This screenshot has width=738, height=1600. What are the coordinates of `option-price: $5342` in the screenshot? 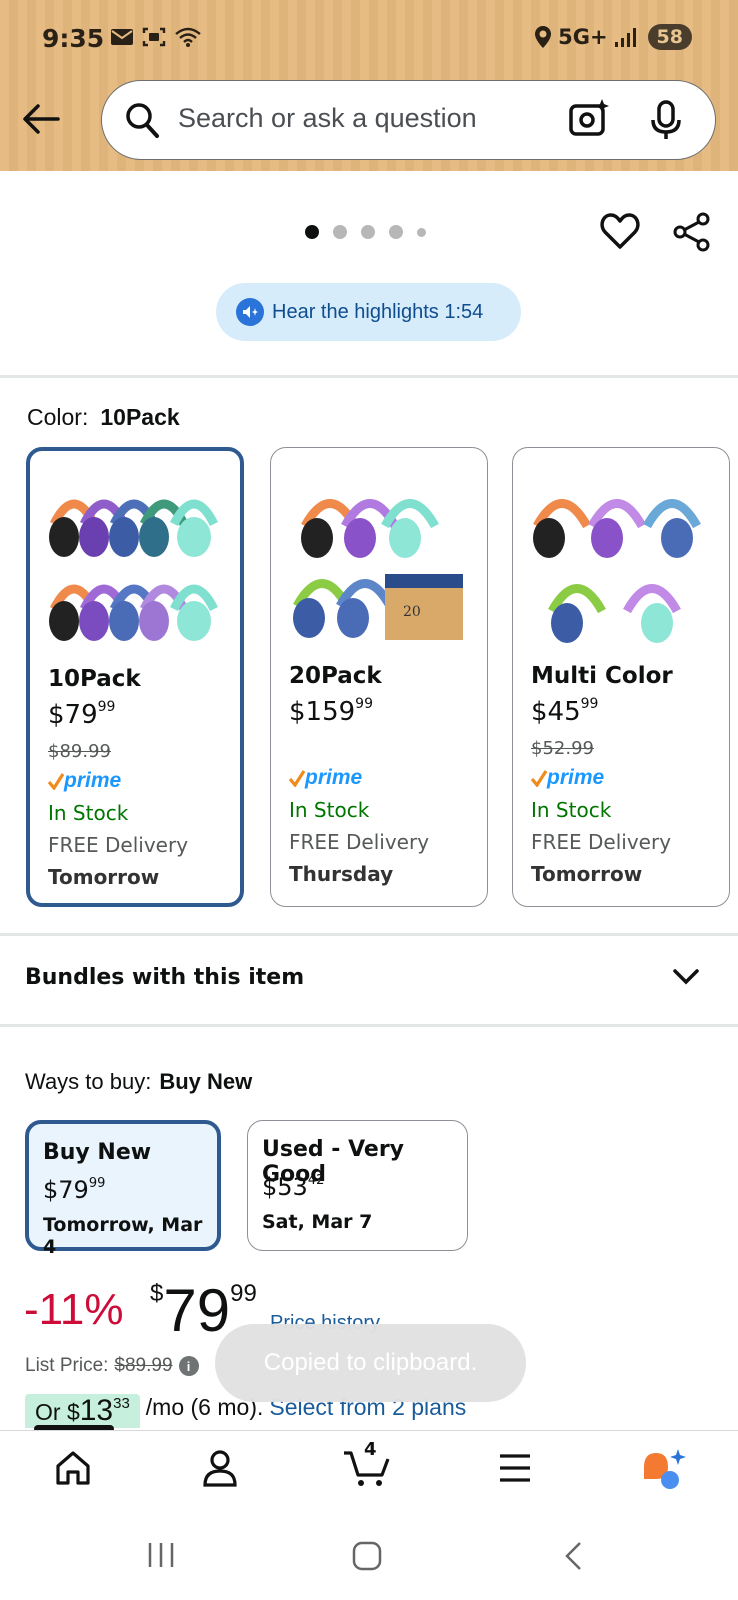 It's located at (293, 1187).